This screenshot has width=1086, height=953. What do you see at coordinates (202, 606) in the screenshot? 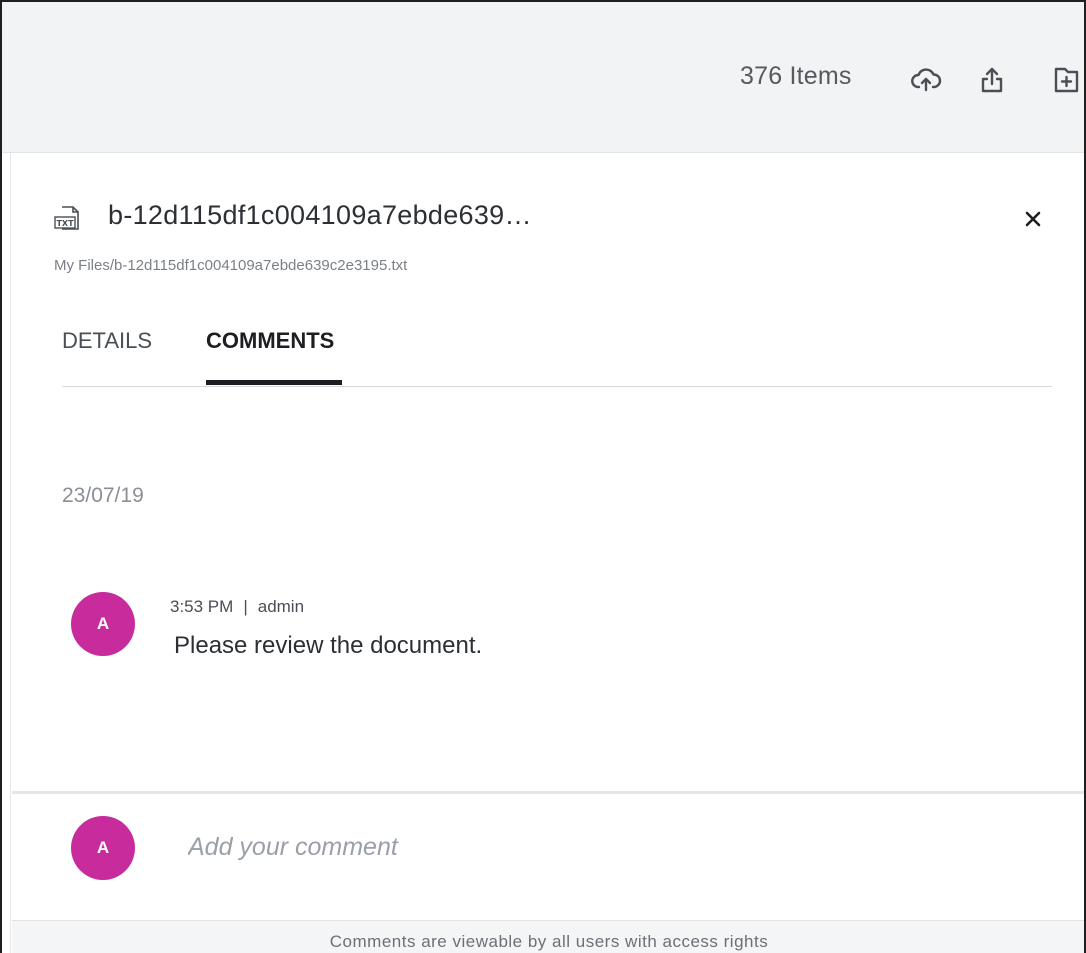
I see `comment-time: 3:53 PM` at bounding box center [202, 606].